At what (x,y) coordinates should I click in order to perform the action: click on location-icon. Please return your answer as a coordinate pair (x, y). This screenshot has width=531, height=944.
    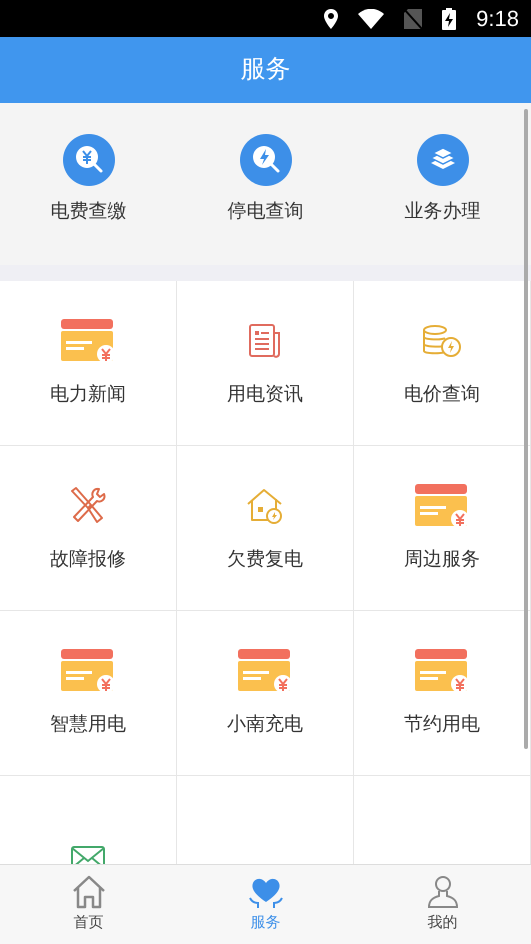
    Looking at the image, I should click on (331, 18).